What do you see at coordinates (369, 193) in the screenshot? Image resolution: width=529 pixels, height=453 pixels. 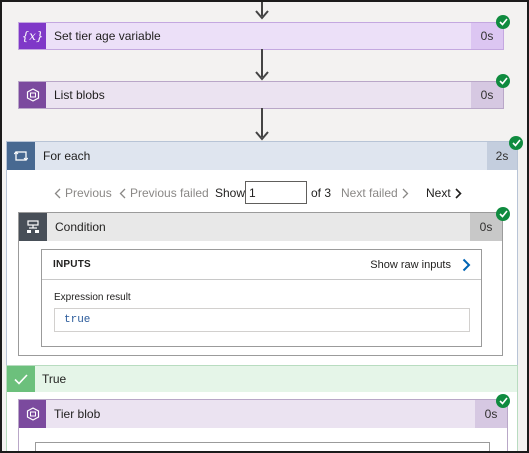 I see `next-failed-label: Next failed` at bounding box center [369, 193].